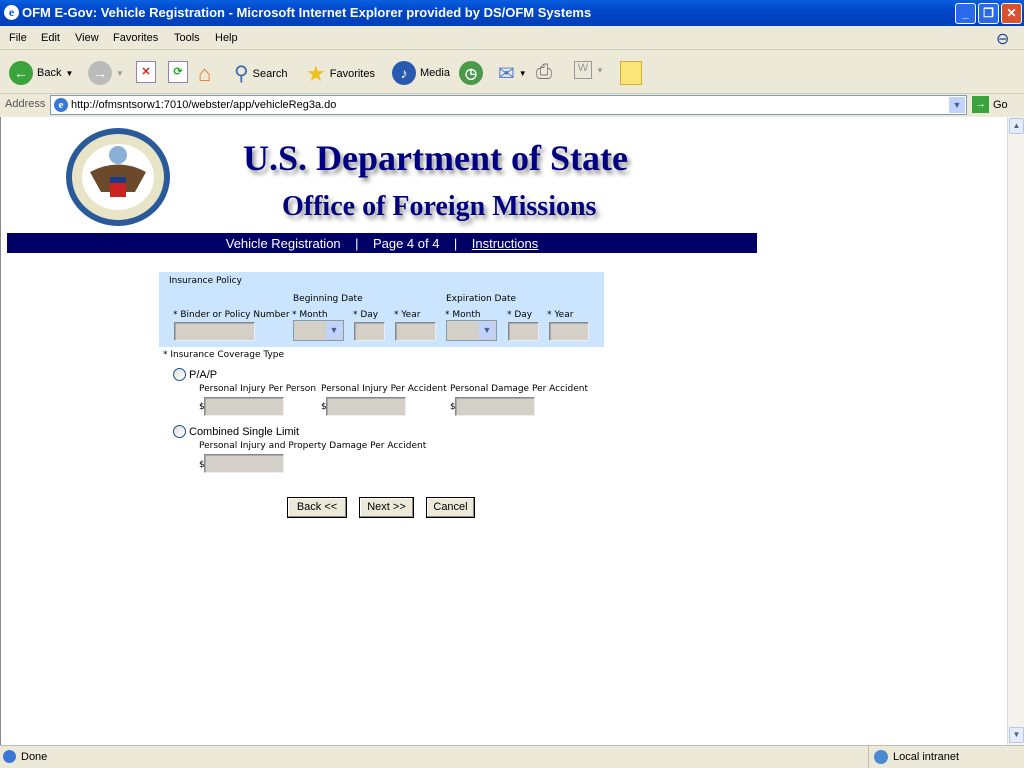  Describe the element at coordinates (471, 330) in the screenshot. I see `exp-month-select: ▼` at that location.